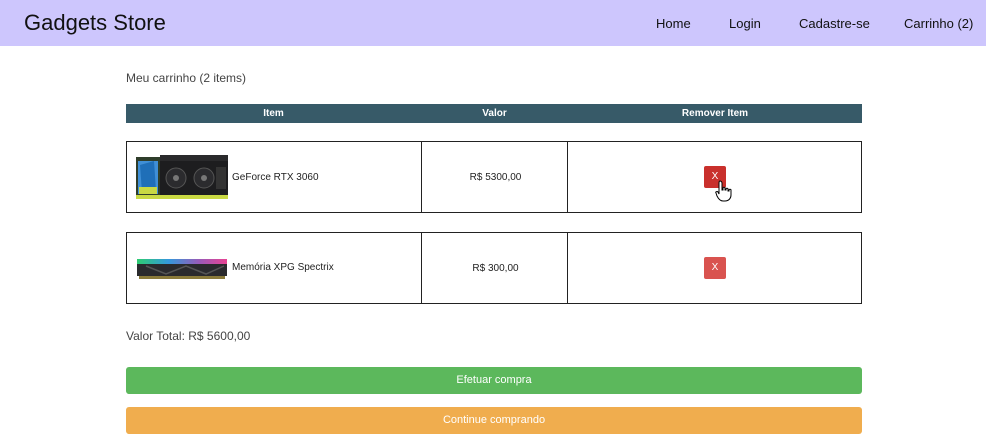 The image size is (986, 434). What do you see at coordinates (186, 78) in the screenshot?
I see `cart-title: Meu carrinho (2 items)` at bounding box center [186, 78].